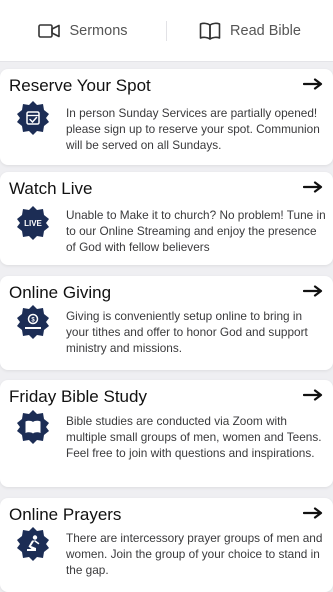 The height and width of the screenshot is (592, 333). I want to click on video-camera-icon, so click(49, 31).